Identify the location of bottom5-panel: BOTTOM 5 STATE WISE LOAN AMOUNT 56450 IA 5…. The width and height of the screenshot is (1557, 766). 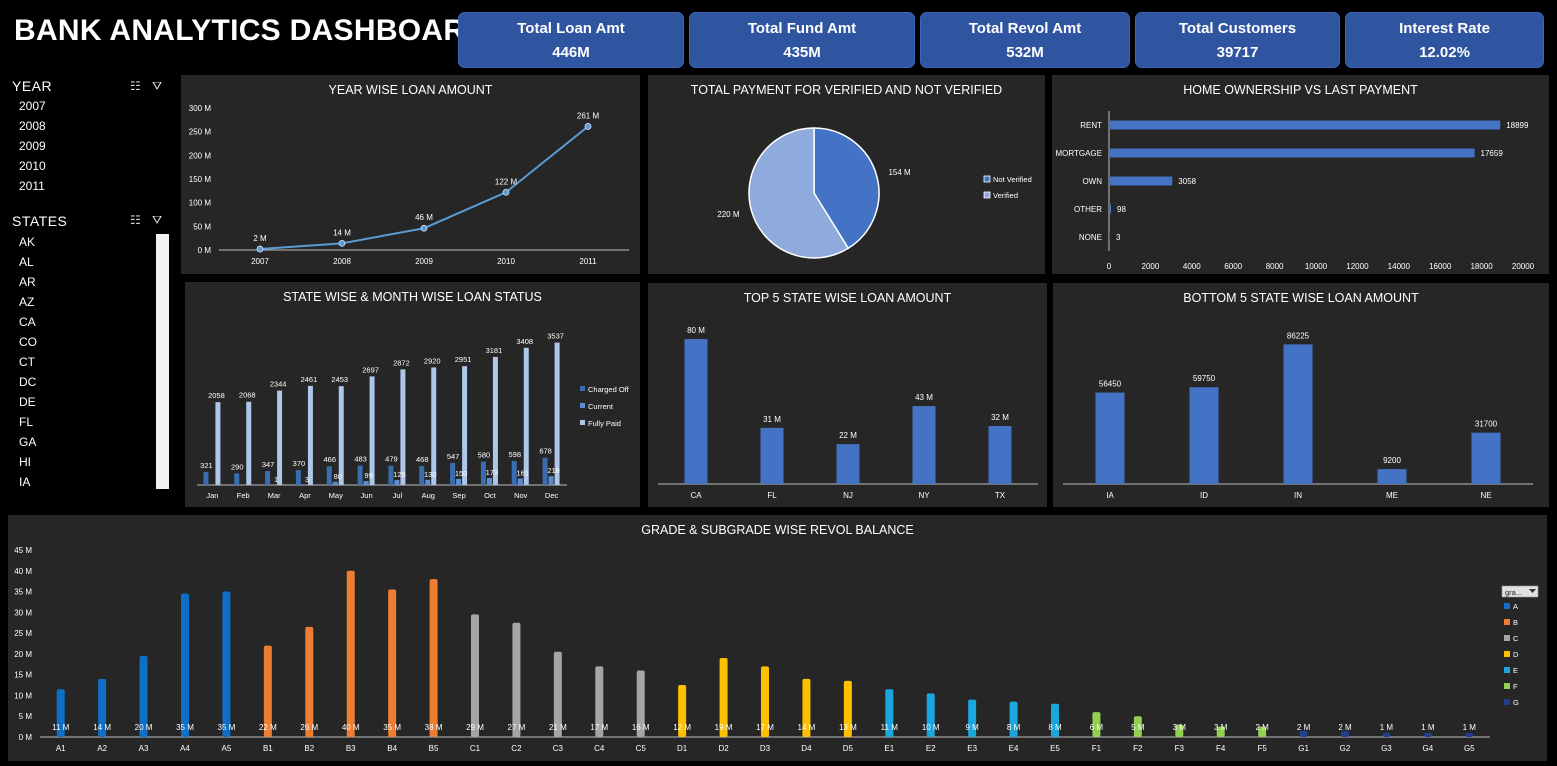
(1301, 395).